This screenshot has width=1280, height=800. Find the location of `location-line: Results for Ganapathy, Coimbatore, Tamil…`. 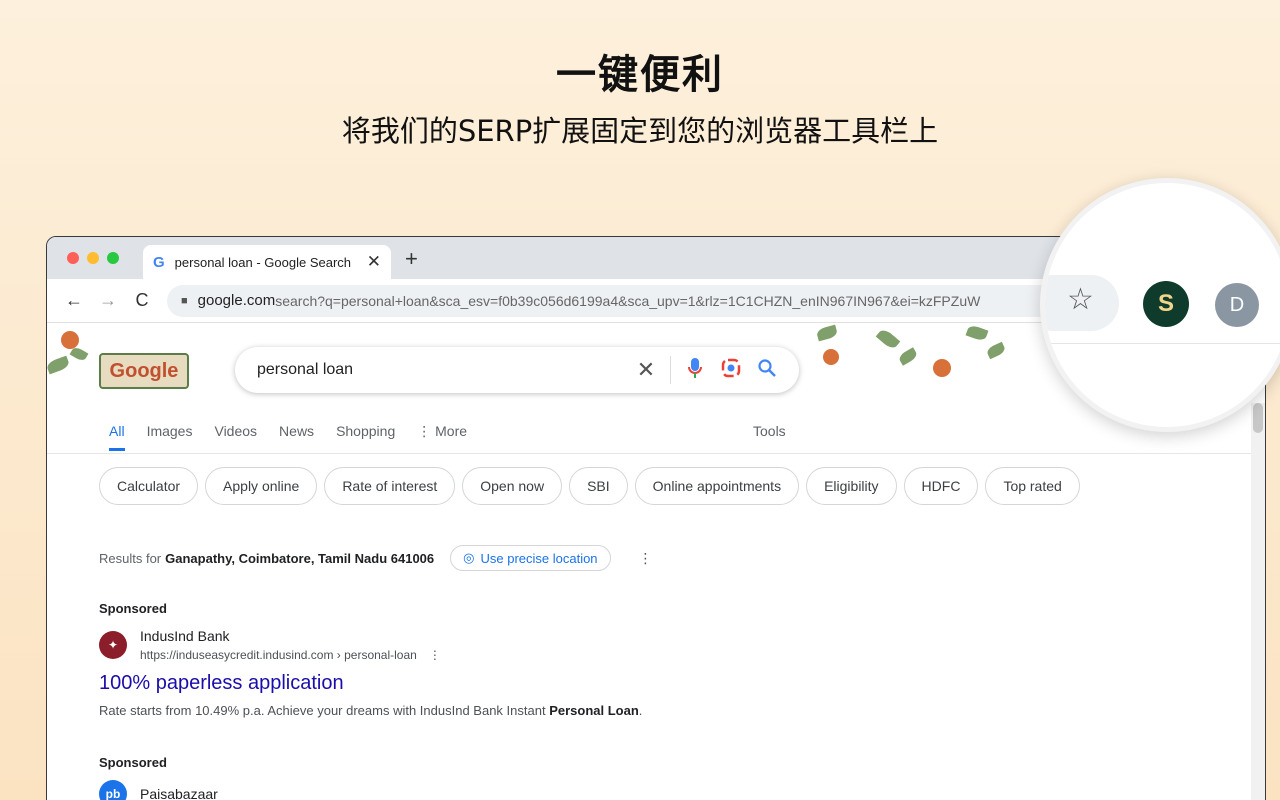

location-line: Results for Ganapathy, Coimbatore, Tamil… is located at coordinates (376, 558).